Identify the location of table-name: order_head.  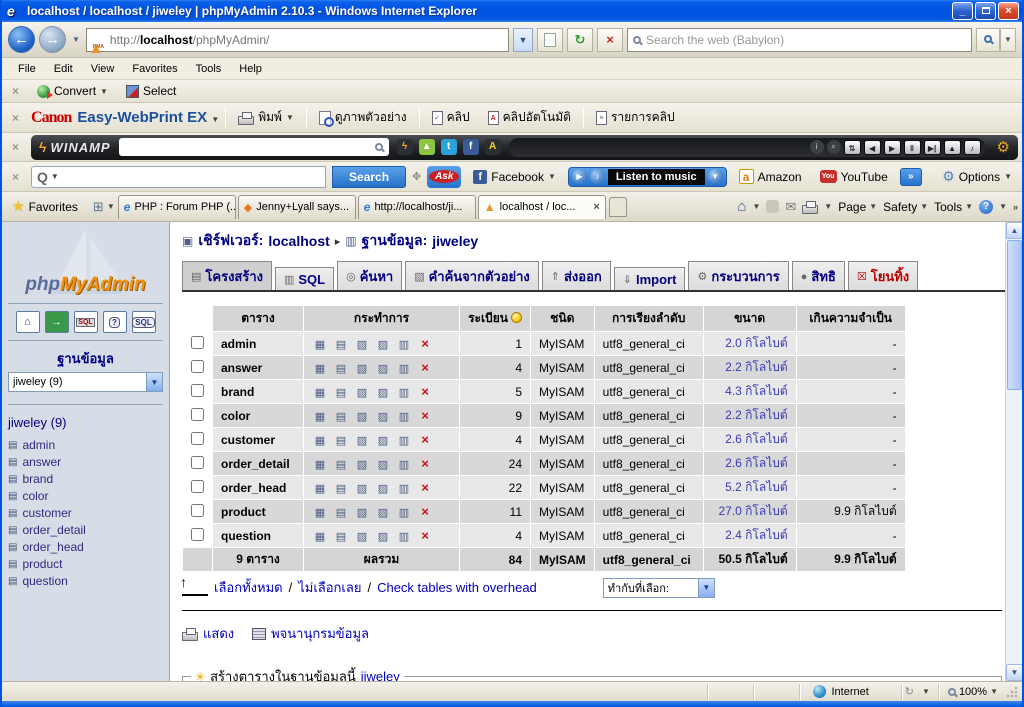
(258, 487).